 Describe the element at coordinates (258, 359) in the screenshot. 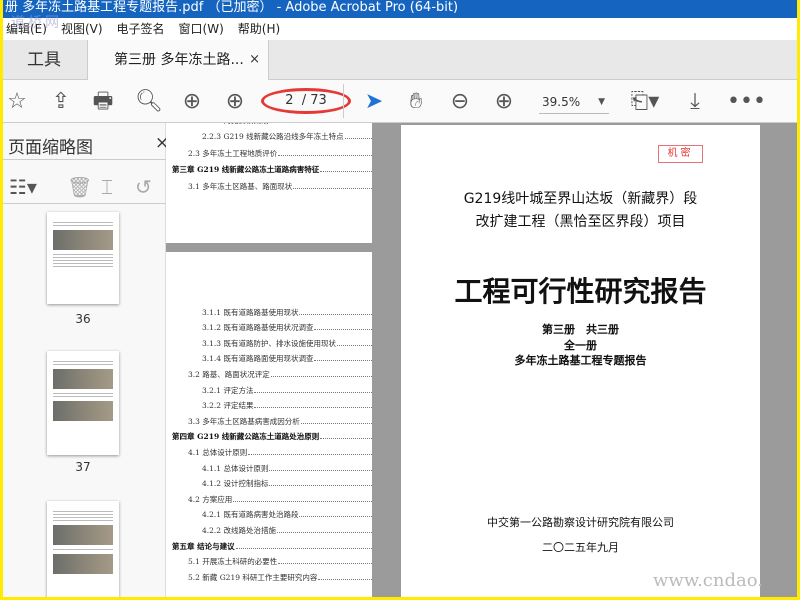

I see `toc-entry-text: 3.1.4 既有道路路面使用现状调查` at that location.